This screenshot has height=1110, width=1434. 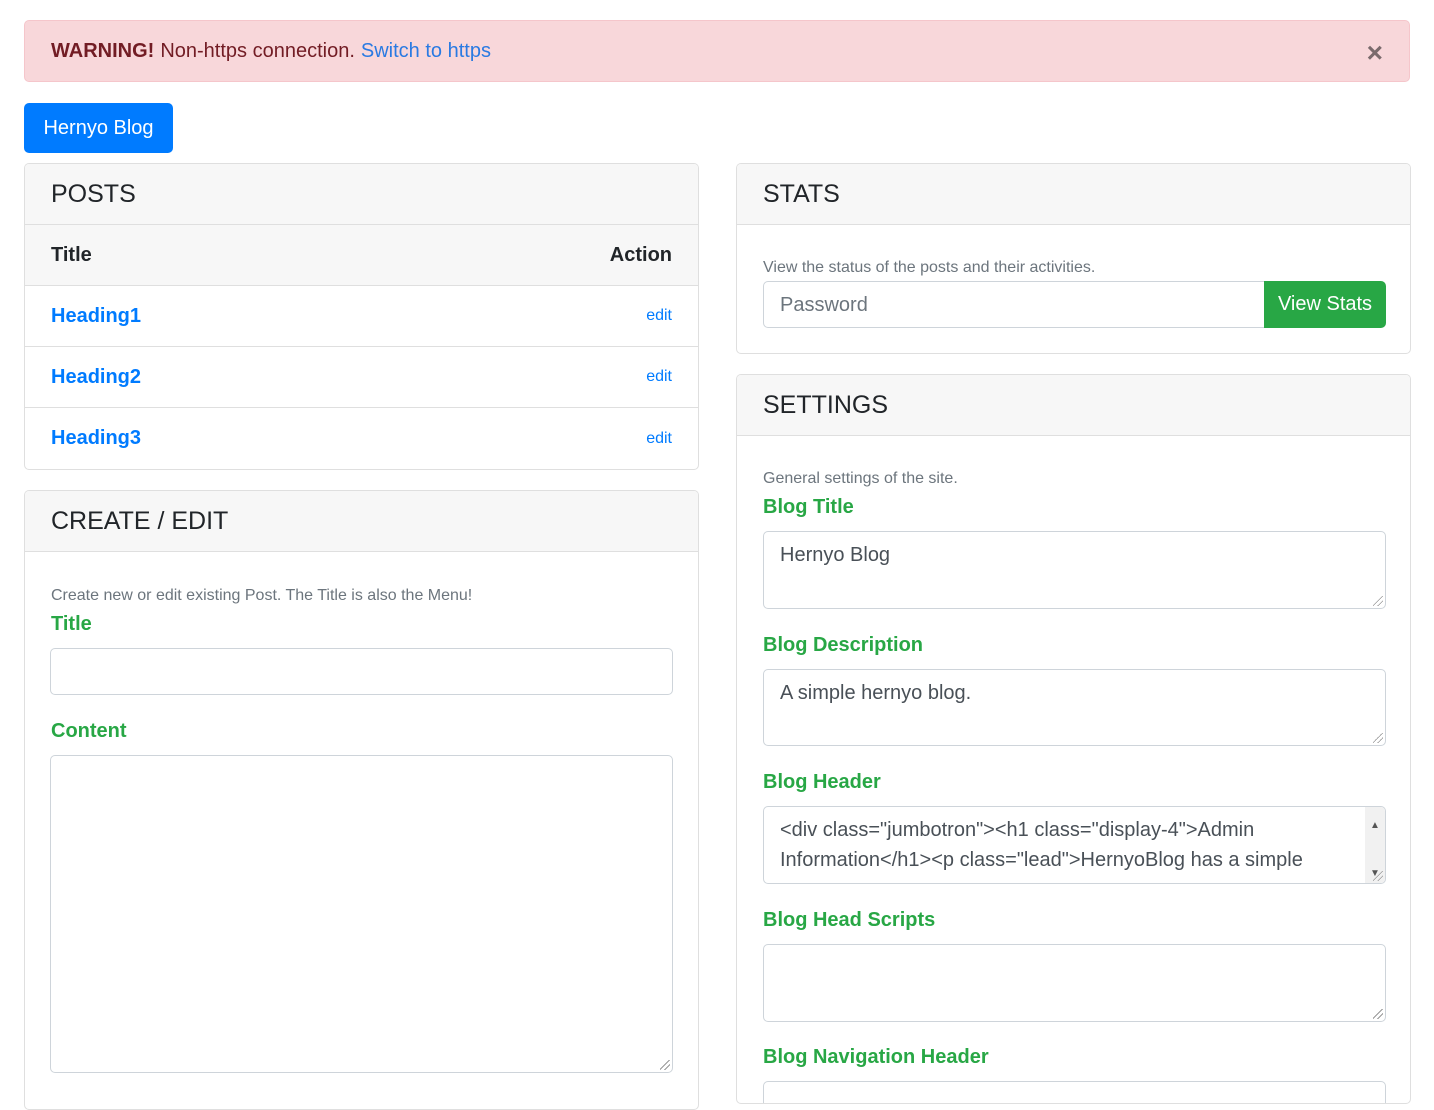 I want to click on blog-description-label: Blog Description, so click(x=843, y=645).